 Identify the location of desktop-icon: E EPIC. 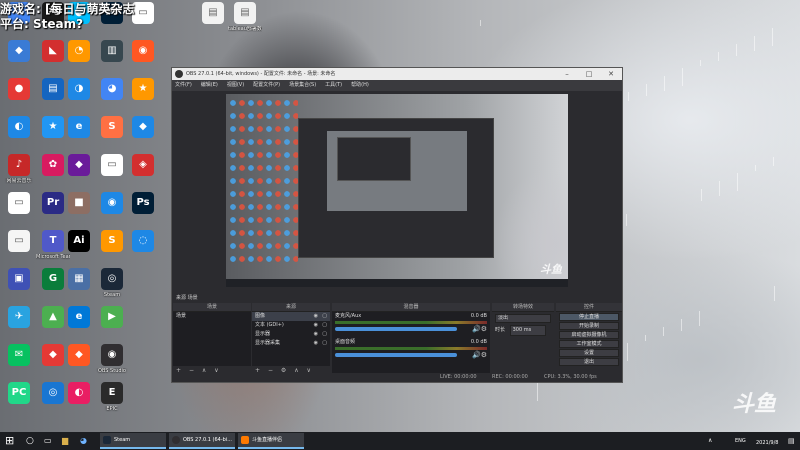
(112, 404).